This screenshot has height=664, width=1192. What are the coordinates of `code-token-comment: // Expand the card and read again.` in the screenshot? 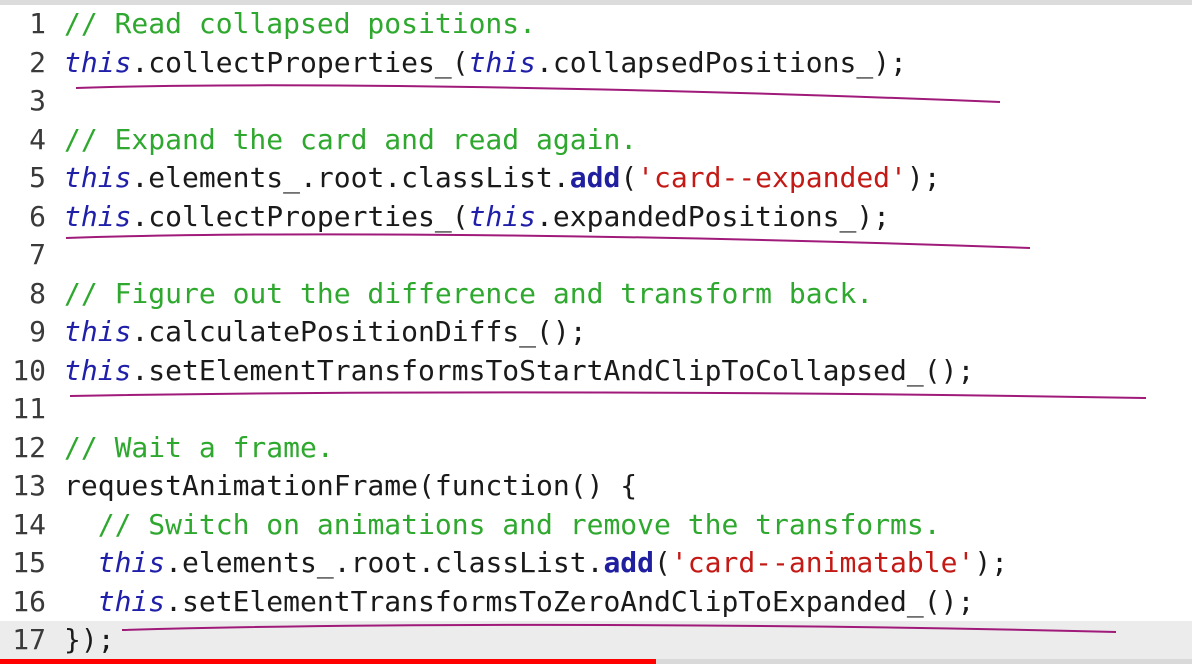 It's located at (351, 139).